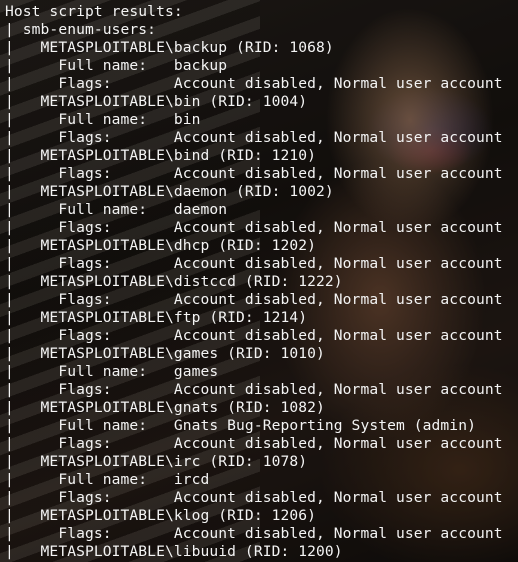 The height and width of the screenshot is (562, 518). What do you see at coordinates (161, 155) in the screenshot?
I see `output-line: | METASPLOITABLE\bind (RID: 1210)` at bounding box center [161, 155].